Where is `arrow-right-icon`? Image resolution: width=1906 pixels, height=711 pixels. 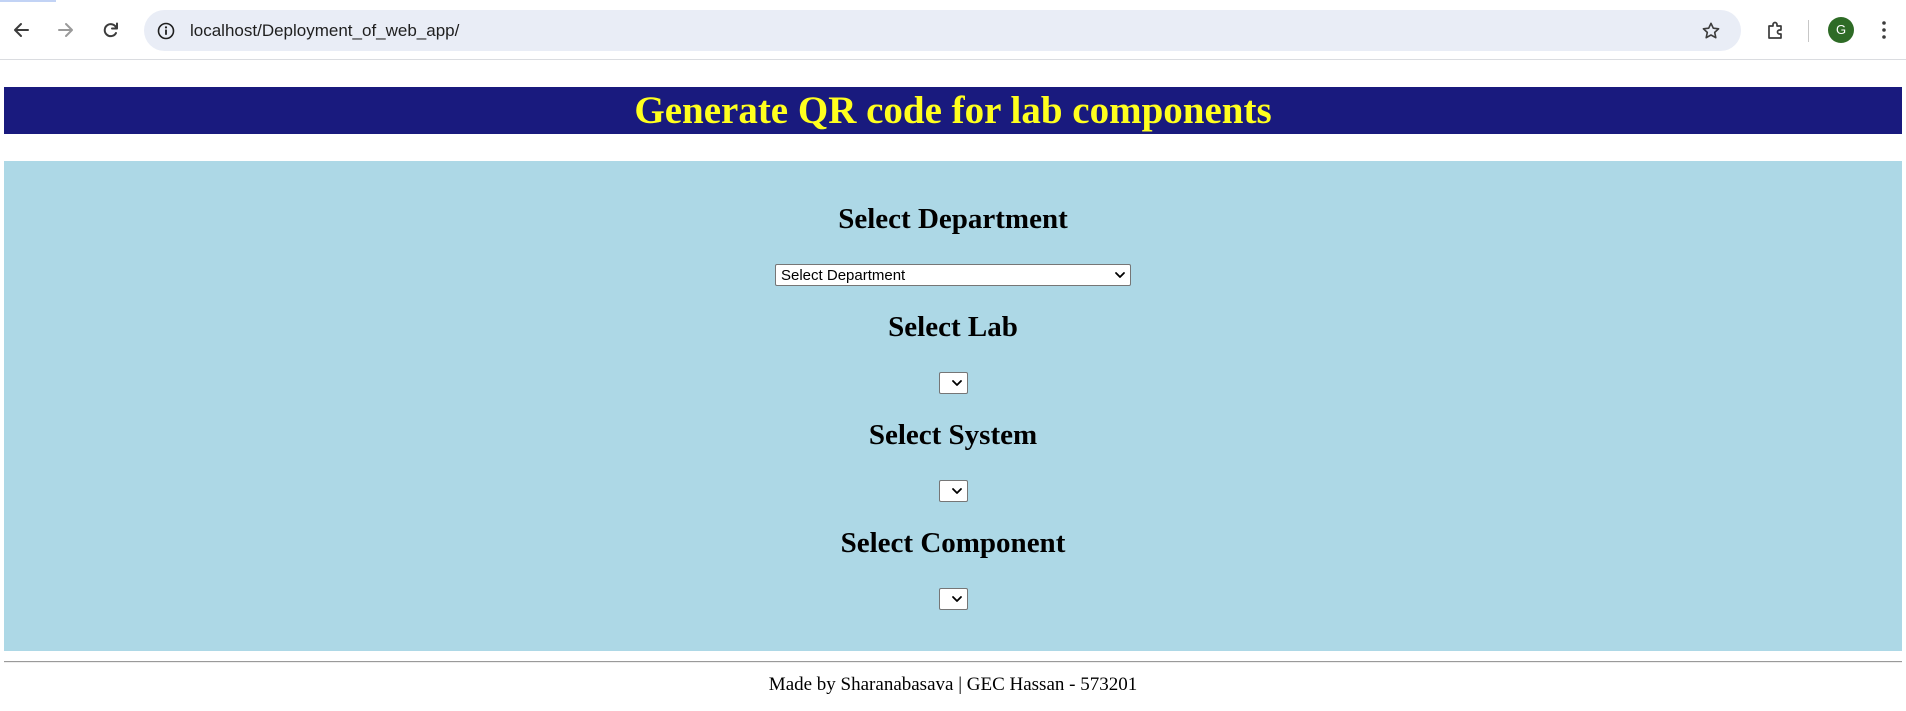 arrow-right-icon is located at coordinates (65, 30).